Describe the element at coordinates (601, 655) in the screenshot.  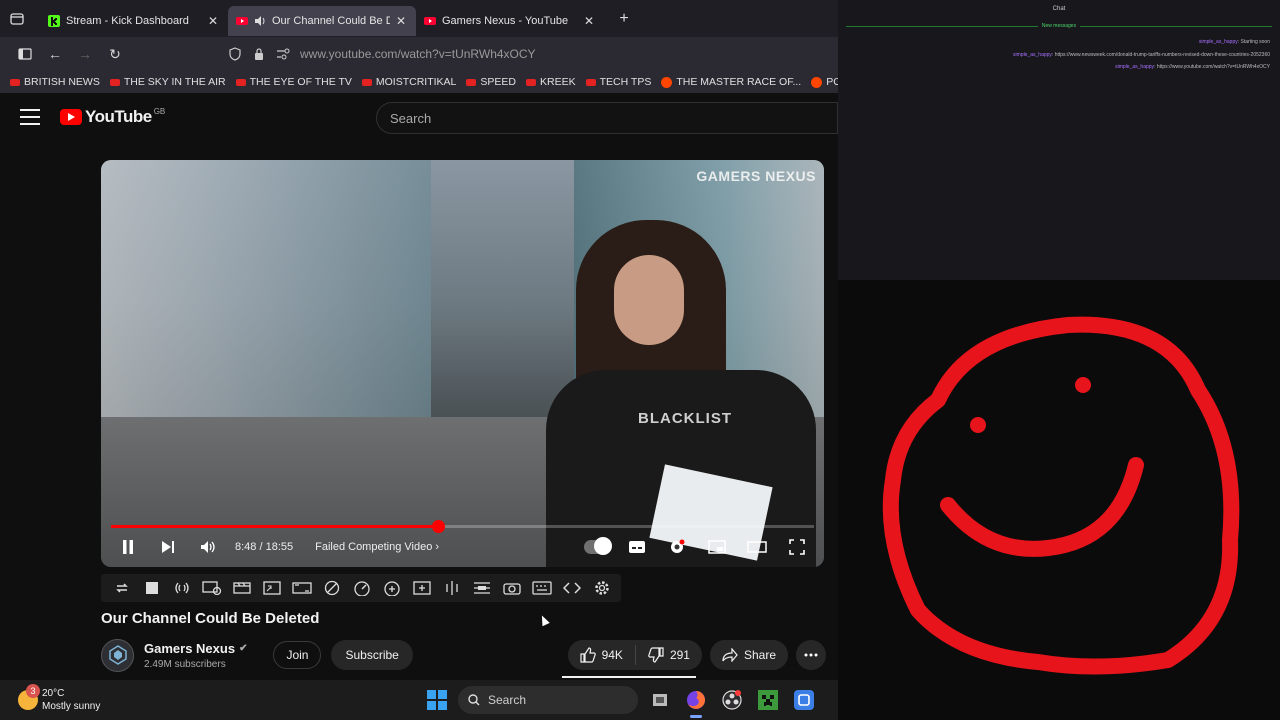
I see `like-button: 94K` at that location.